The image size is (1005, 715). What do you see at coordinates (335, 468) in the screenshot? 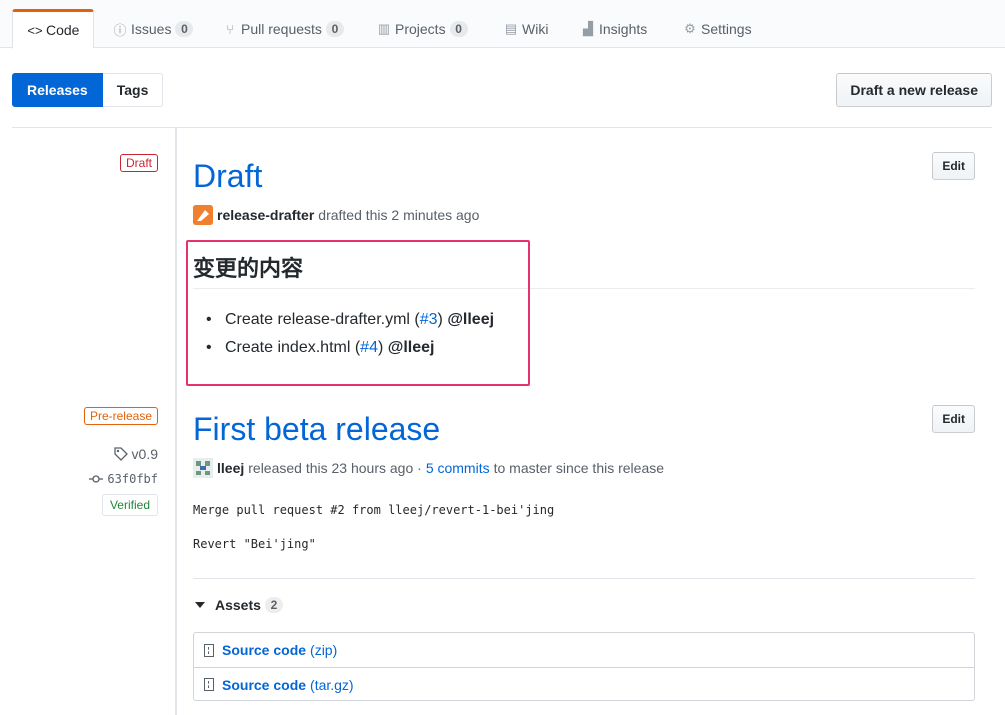
I see `release-action: released this 23 hours ago ·` at bounding box center [335, 468].